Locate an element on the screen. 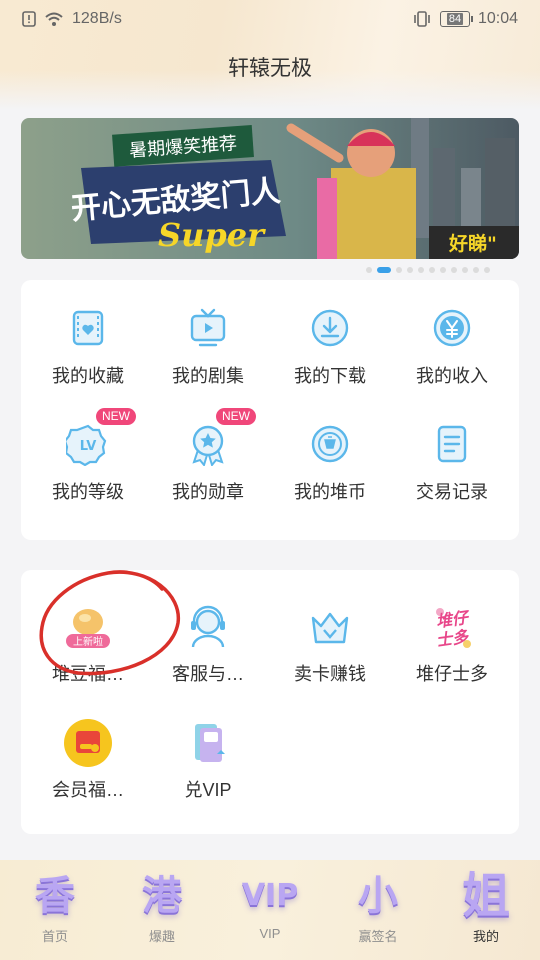 The width and height of the screenshot is (540, 960). nav-home-icon: 香 is located at coordinates (55, 896).